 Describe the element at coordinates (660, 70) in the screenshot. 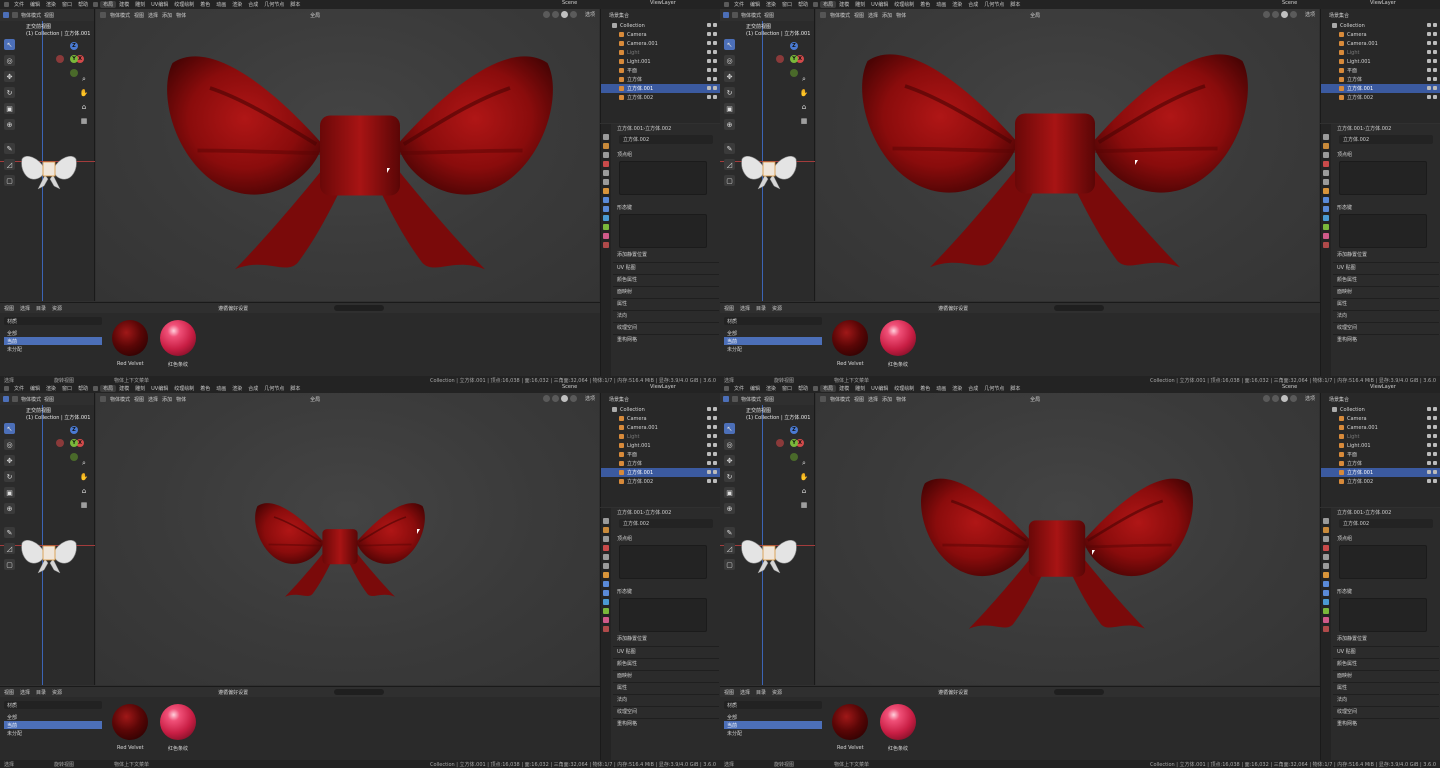

I see `outliner-row: 平面` at that location.